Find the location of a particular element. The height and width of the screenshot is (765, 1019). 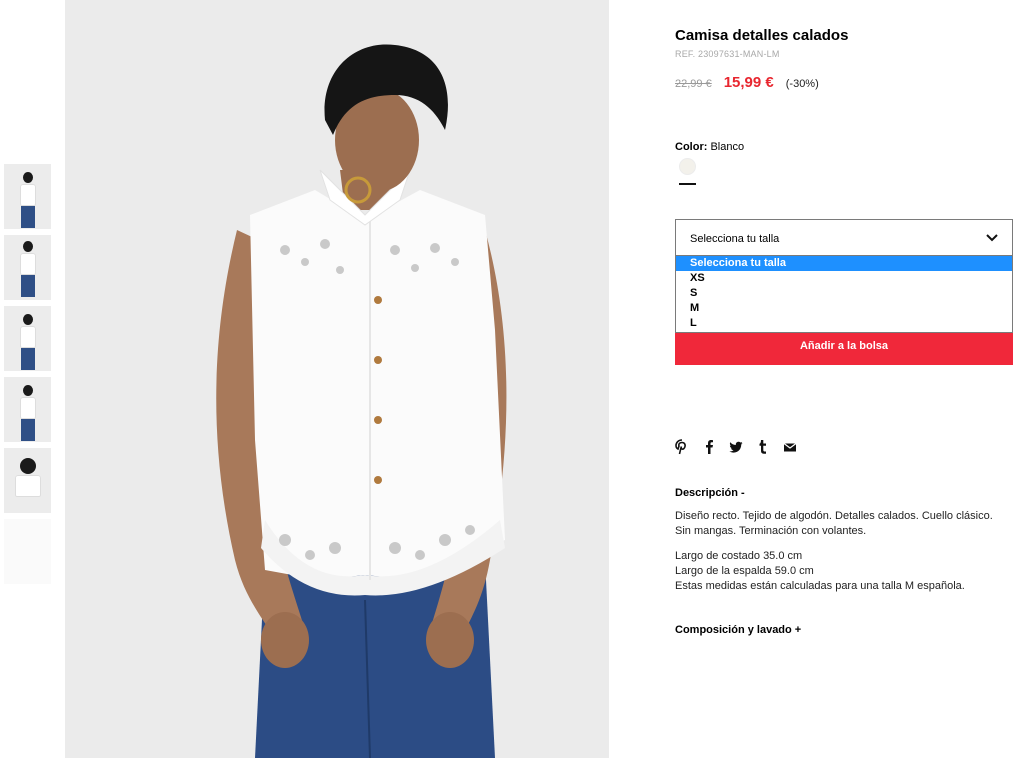

size-option-s: S is located at coordinates (844, 293).